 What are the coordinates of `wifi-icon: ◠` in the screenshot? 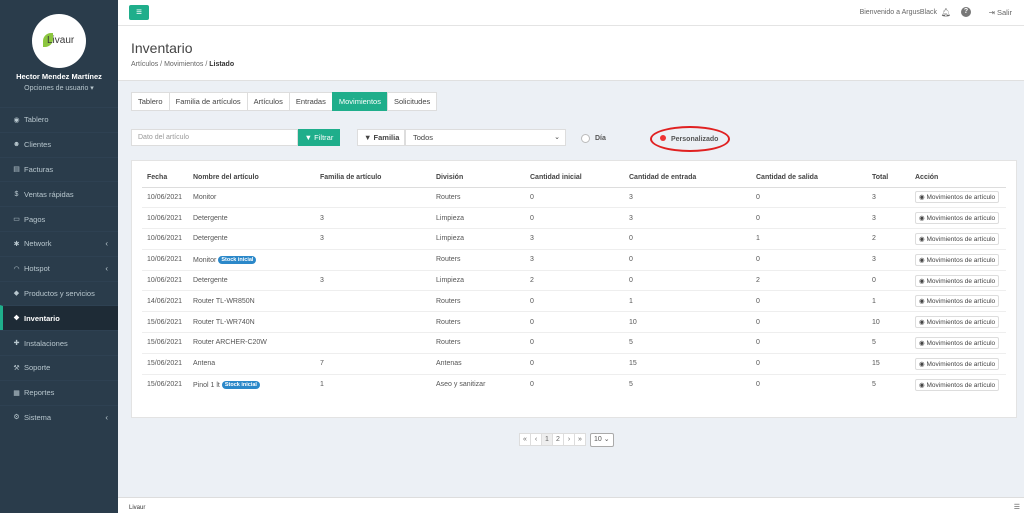 It's located at (16, 269).